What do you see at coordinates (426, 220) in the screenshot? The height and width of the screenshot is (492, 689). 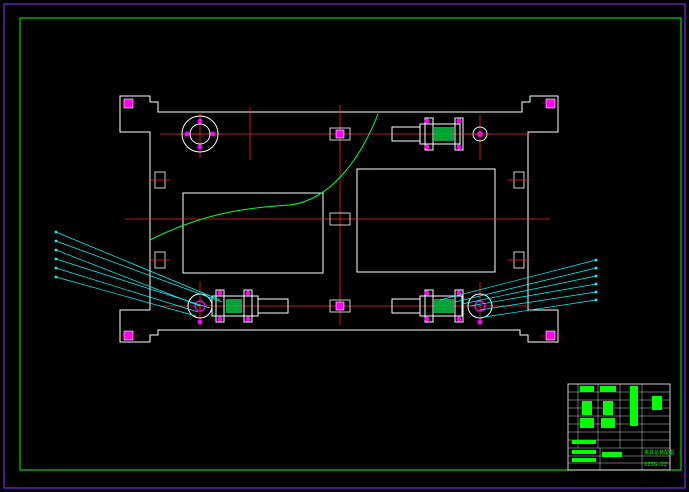 I see `right-pocket` at bounding box center [426, 220].